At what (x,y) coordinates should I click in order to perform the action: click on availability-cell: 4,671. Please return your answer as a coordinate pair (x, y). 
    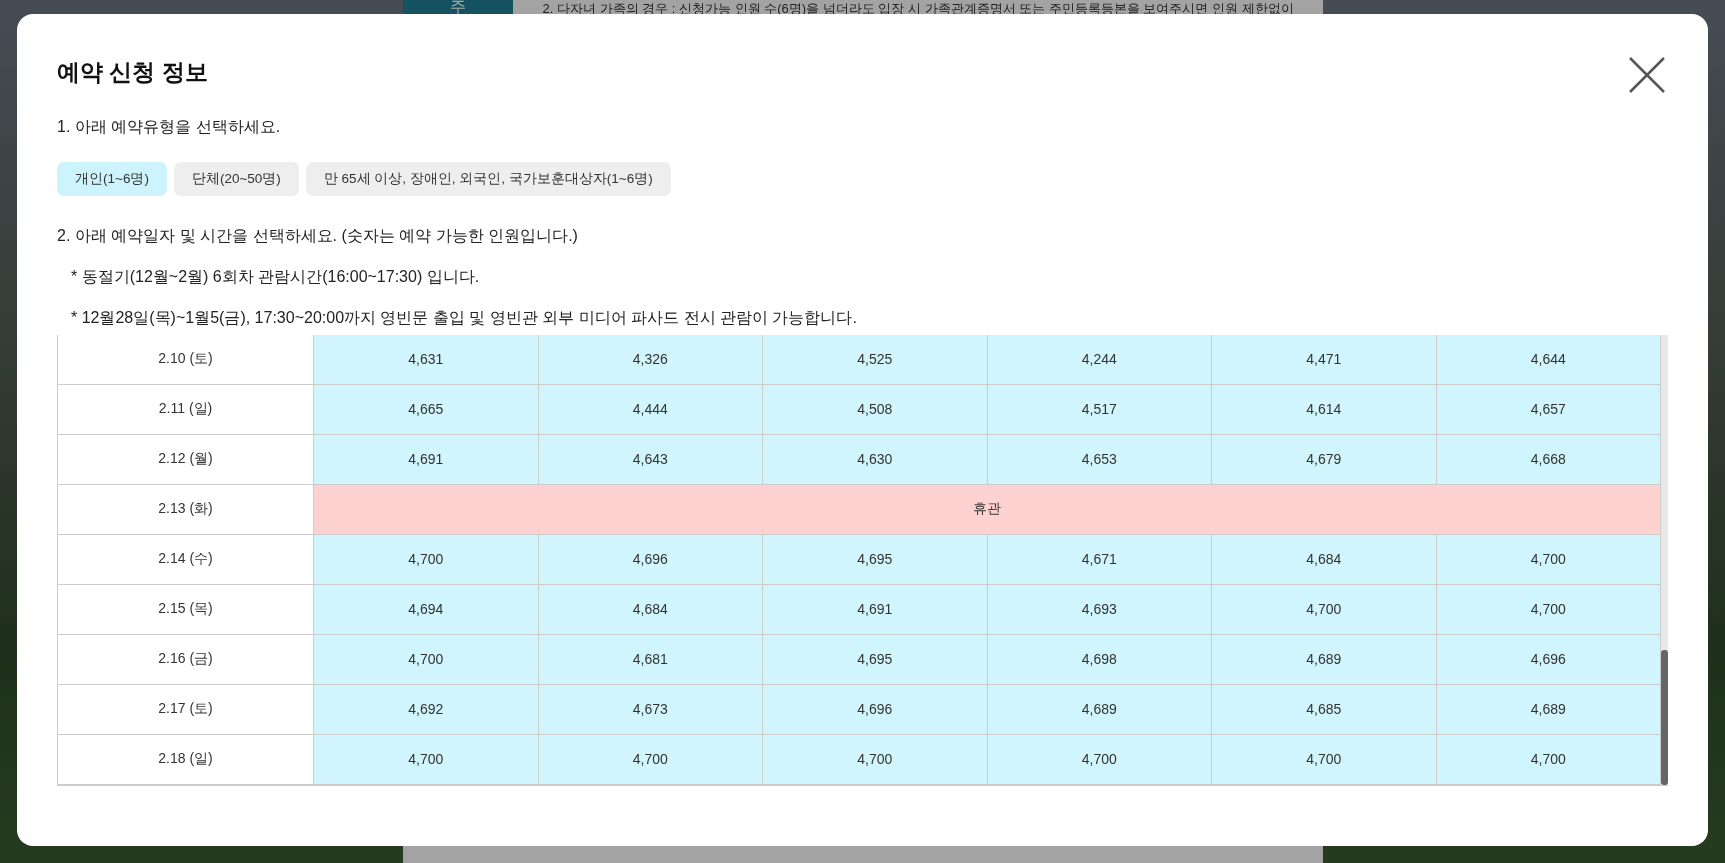
    Looking at the image, I should click on (1099, 559).